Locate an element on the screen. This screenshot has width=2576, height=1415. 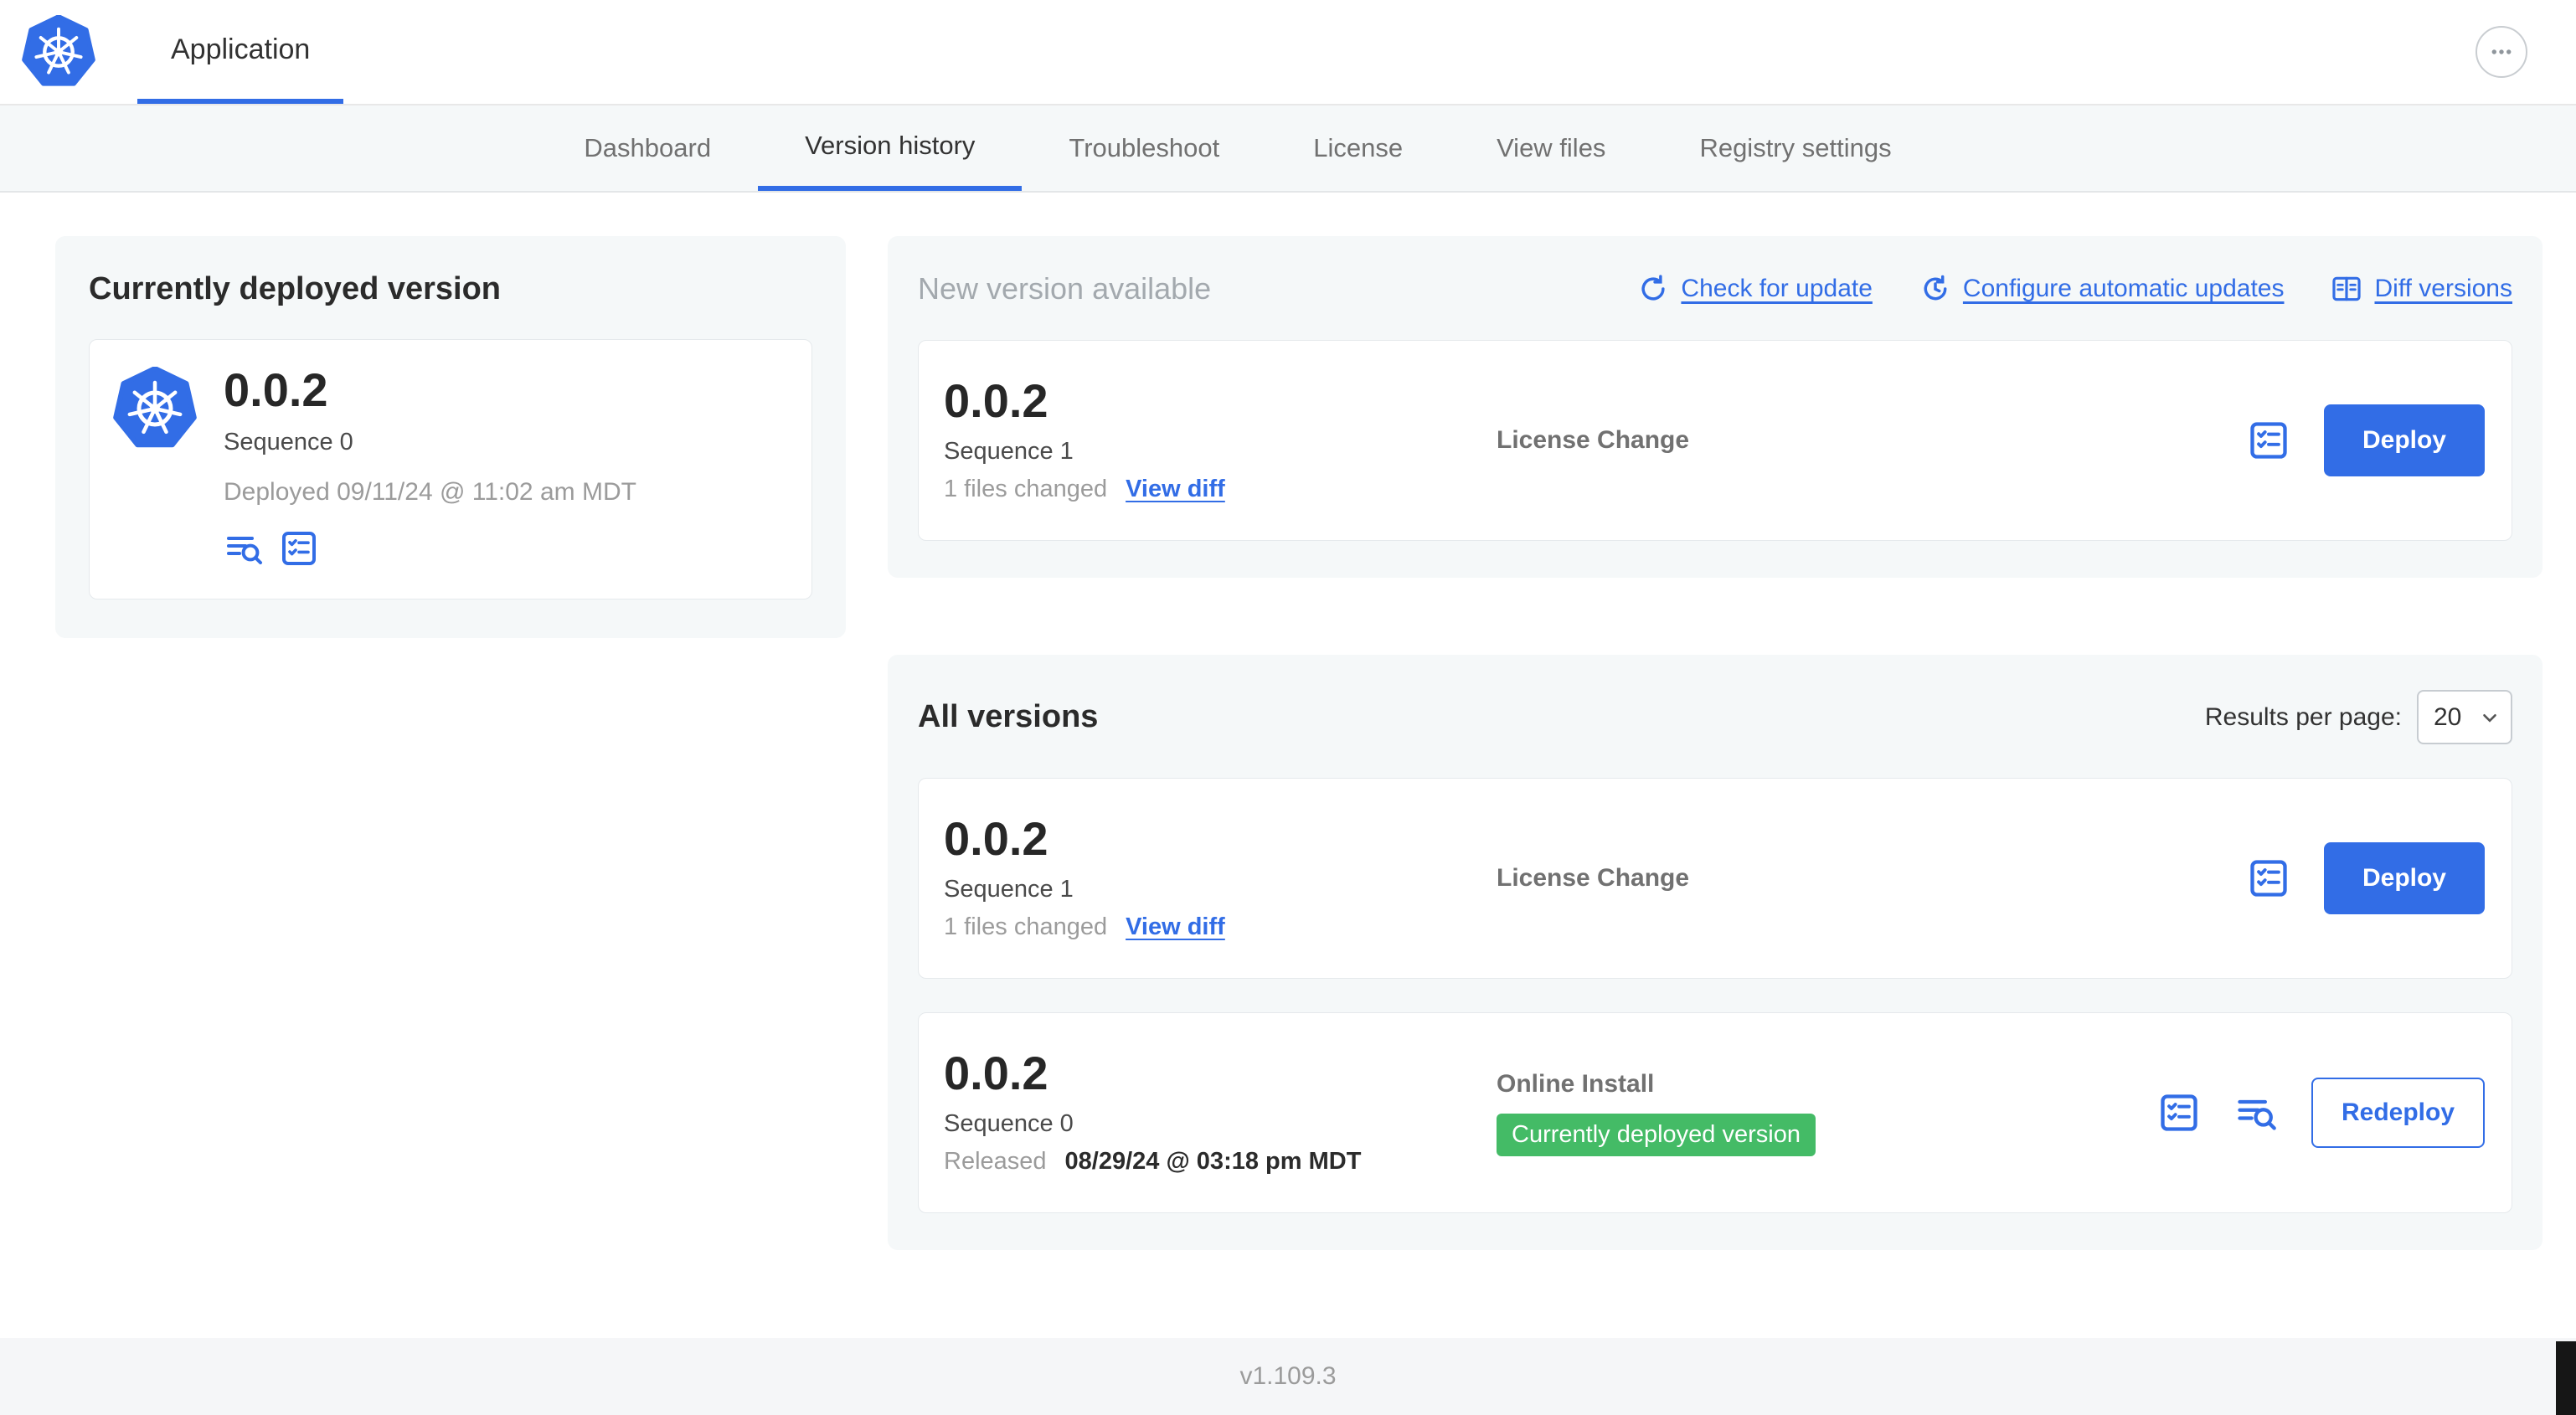
app-tab-label: Application is located at coordinates (241, 49).